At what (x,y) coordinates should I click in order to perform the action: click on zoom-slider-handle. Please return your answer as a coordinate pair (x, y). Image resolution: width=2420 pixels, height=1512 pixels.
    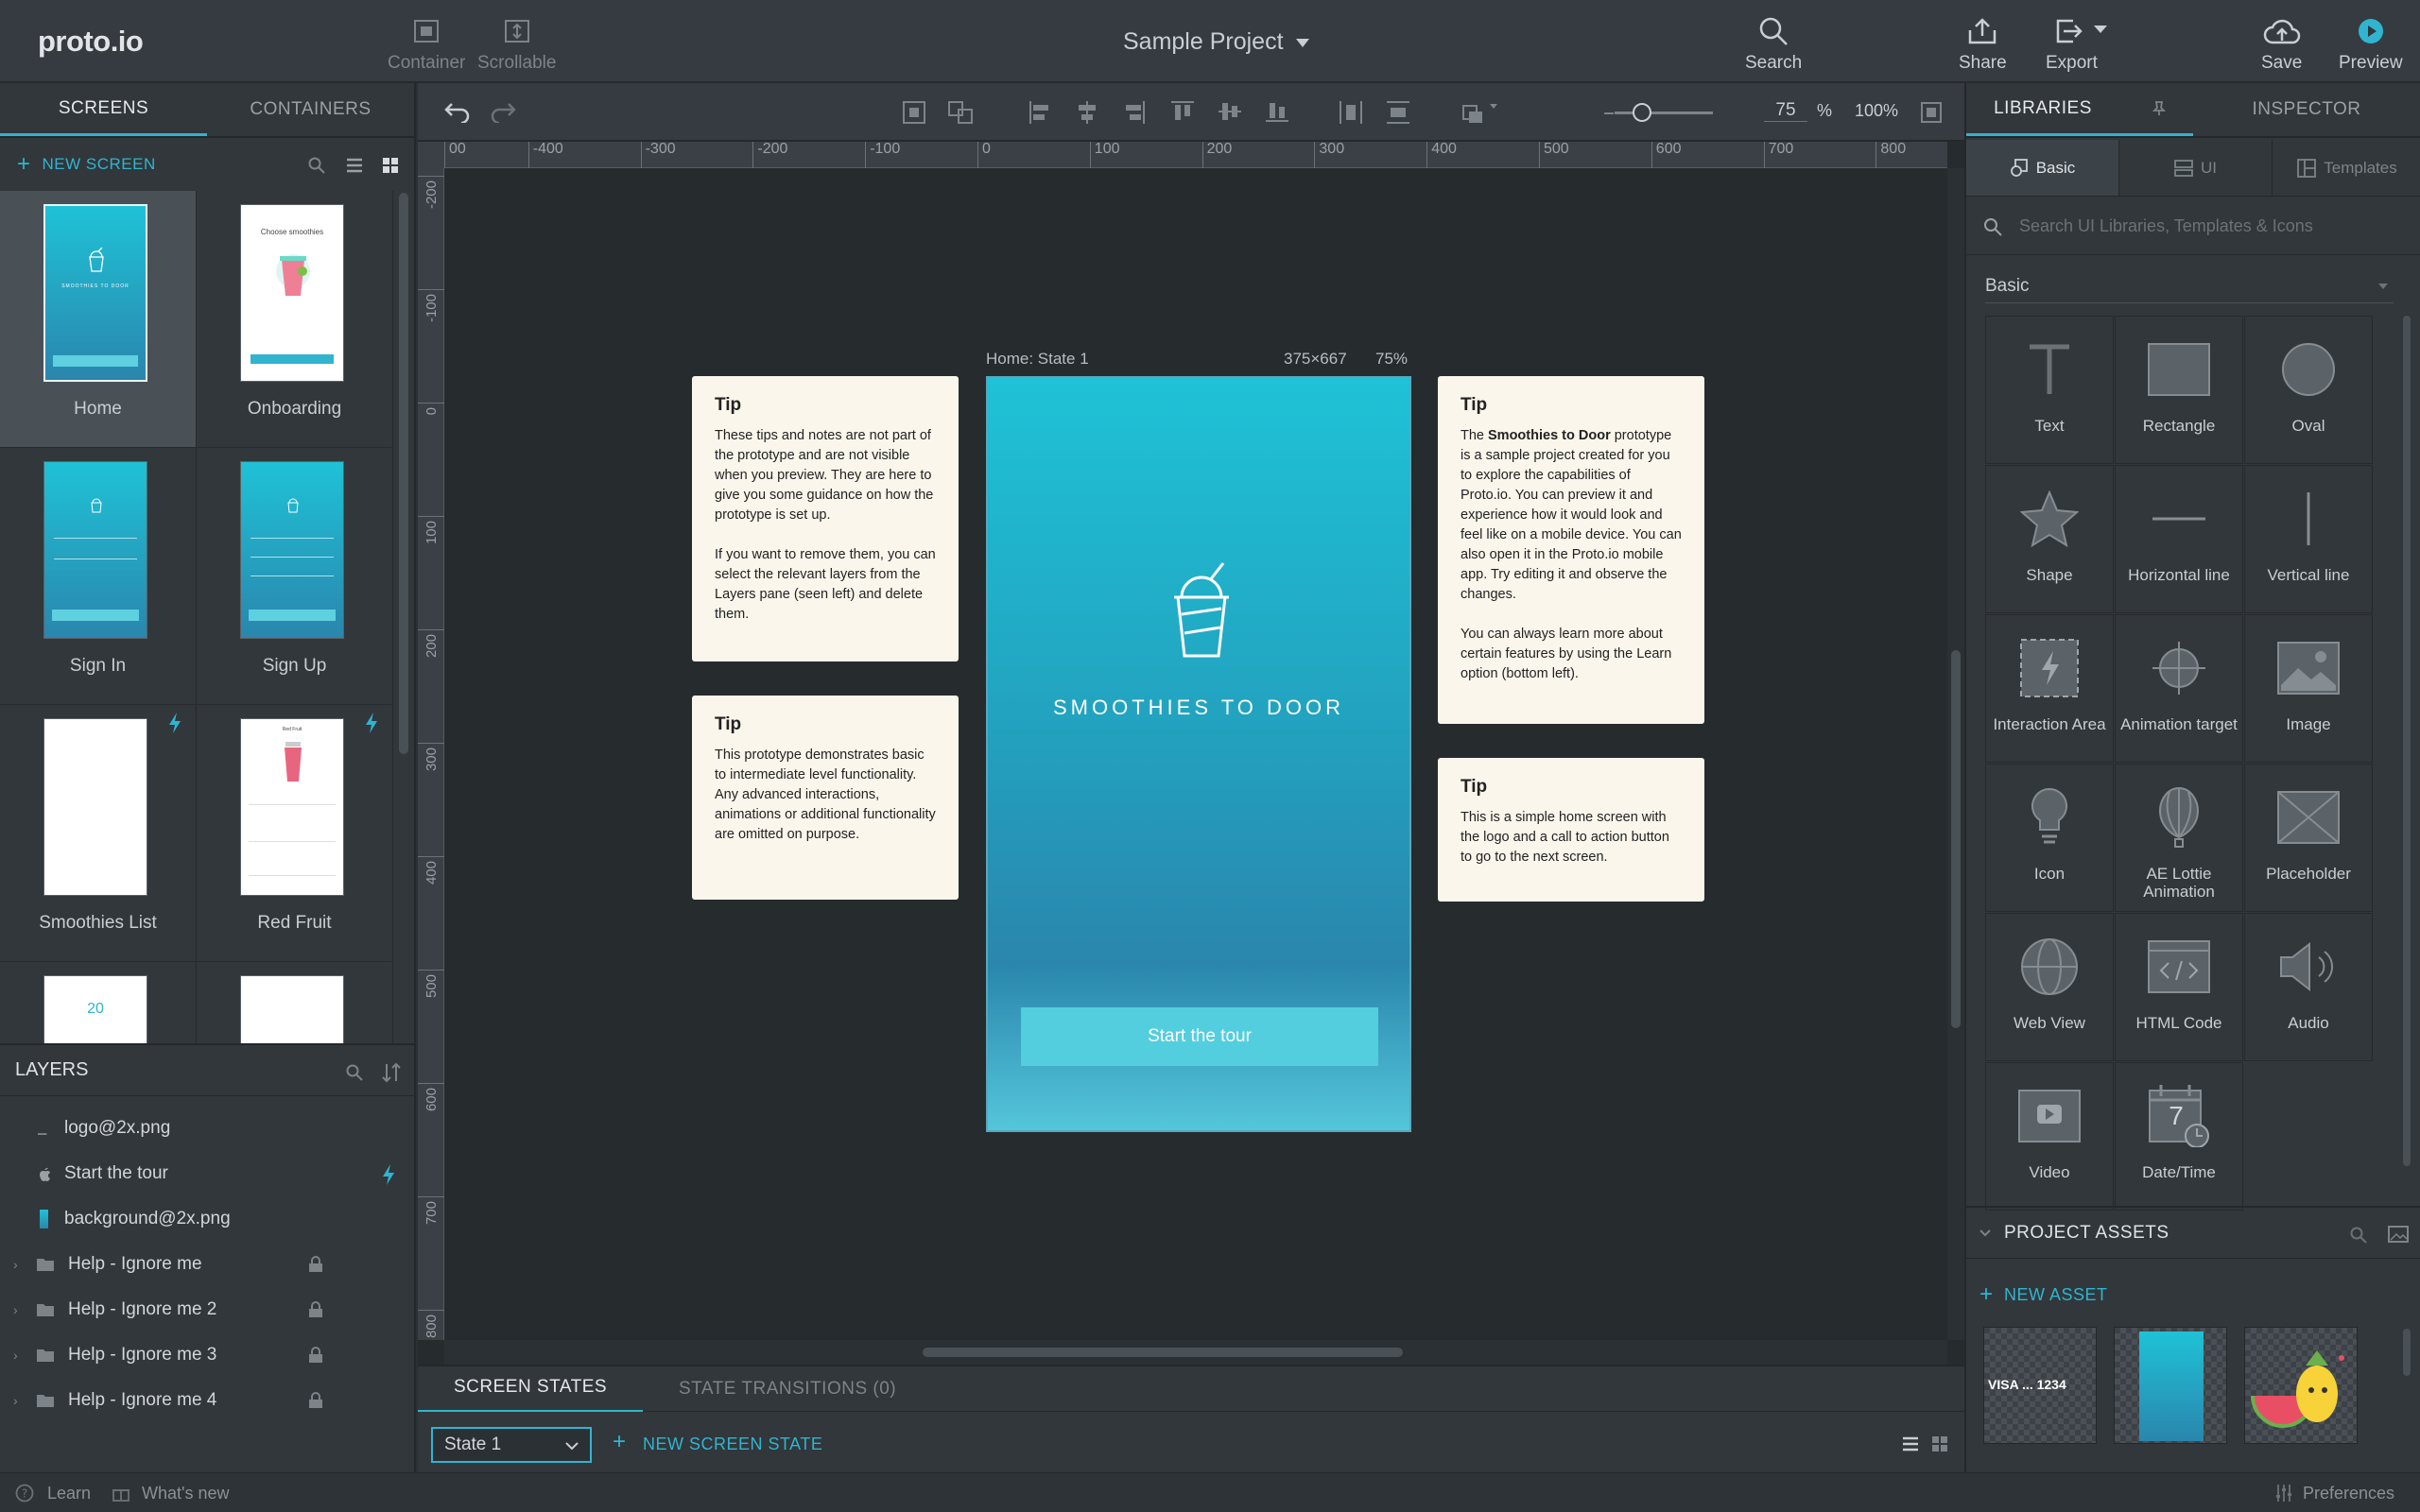
    Looking at the image, I should click on (1642, 112).